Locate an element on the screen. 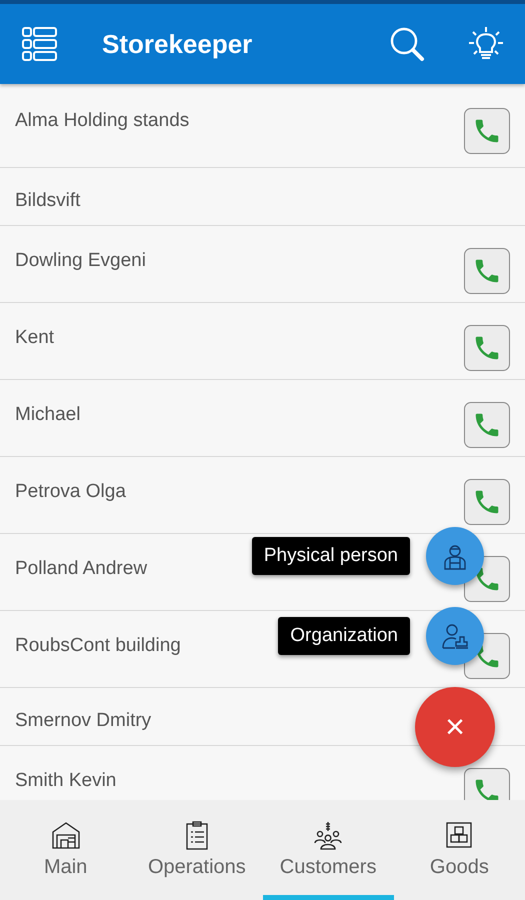  customer-name: Smernov Dmitry is located at coordinates (83, 721).